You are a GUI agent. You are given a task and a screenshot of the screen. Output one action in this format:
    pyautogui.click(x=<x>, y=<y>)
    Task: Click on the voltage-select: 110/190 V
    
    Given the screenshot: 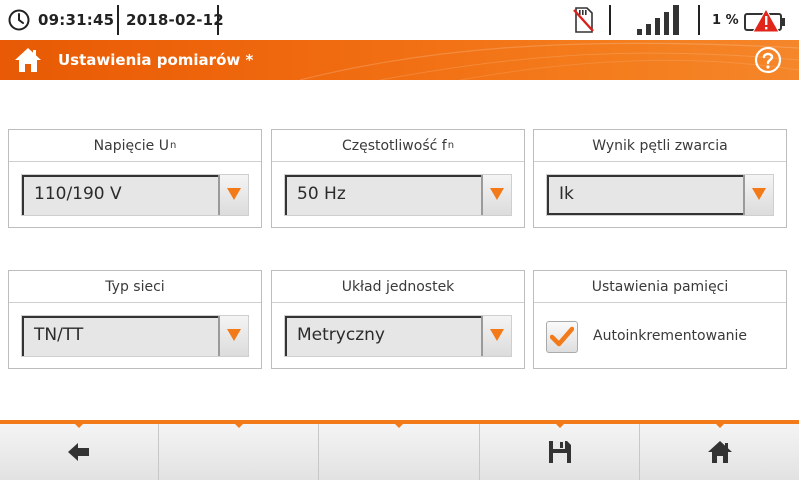 What is the action you would take?
    pyautogui.click(x=135, y=195)
    